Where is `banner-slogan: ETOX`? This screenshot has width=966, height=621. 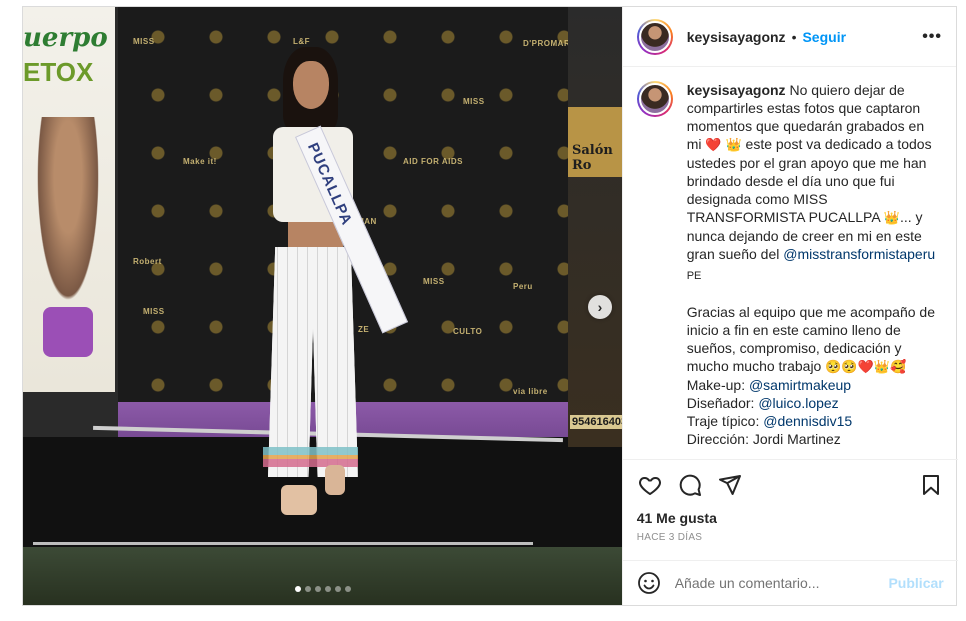
banner-slogan: ETOX is located at coordinates (58, 72).